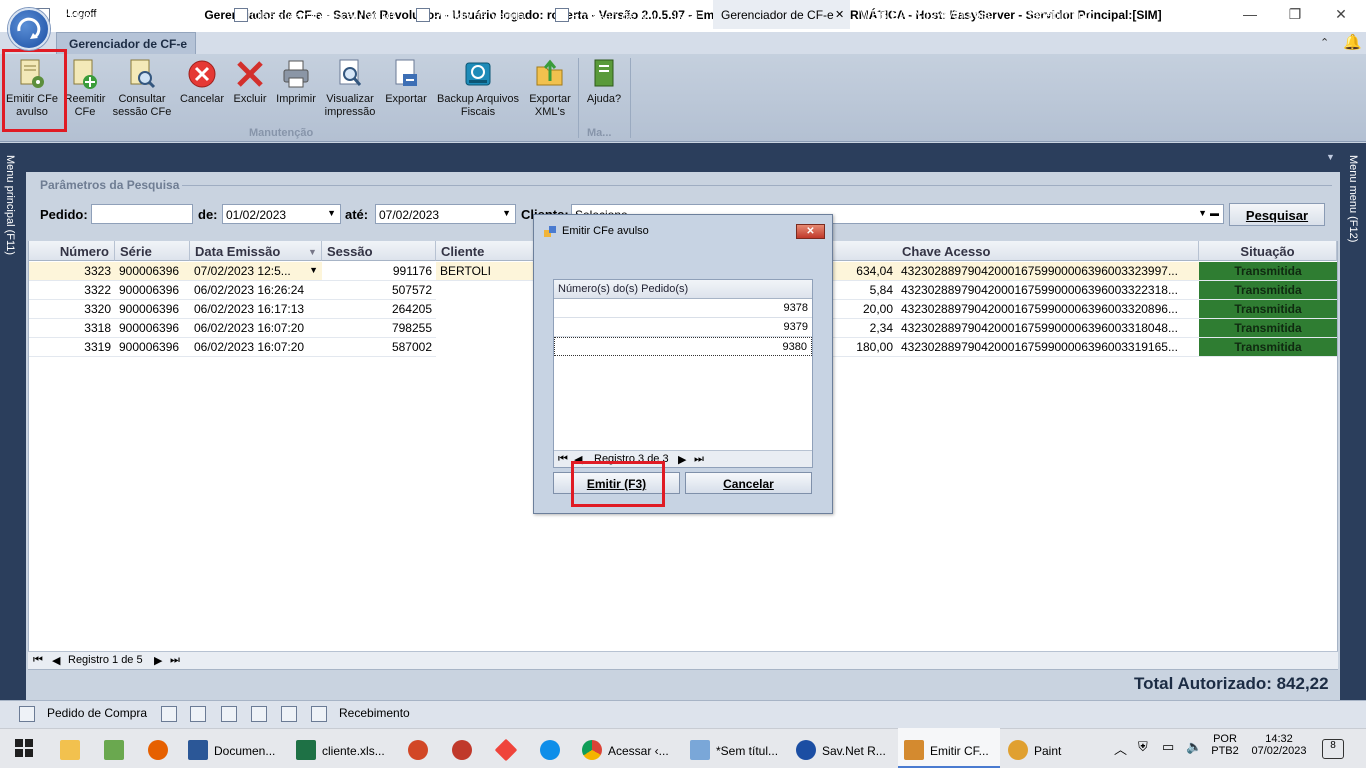 This screenshot has height=768, width=1366. Describe the element at coordinates (56, 660) in the screenshot. I see `prev-record-icon: ◀` at that location.